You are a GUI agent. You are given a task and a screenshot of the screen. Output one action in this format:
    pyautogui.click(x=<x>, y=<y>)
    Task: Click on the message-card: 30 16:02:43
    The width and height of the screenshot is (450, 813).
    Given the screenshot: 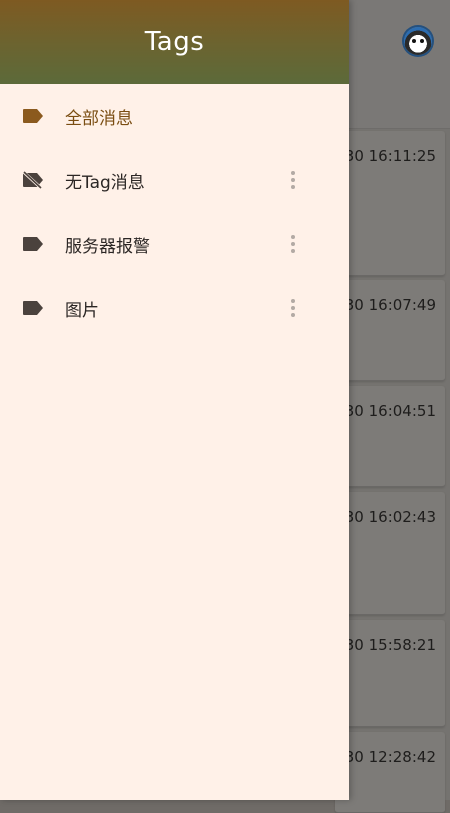 What is the action you would take?
    pyautogui.click(x=390, y=553)
    